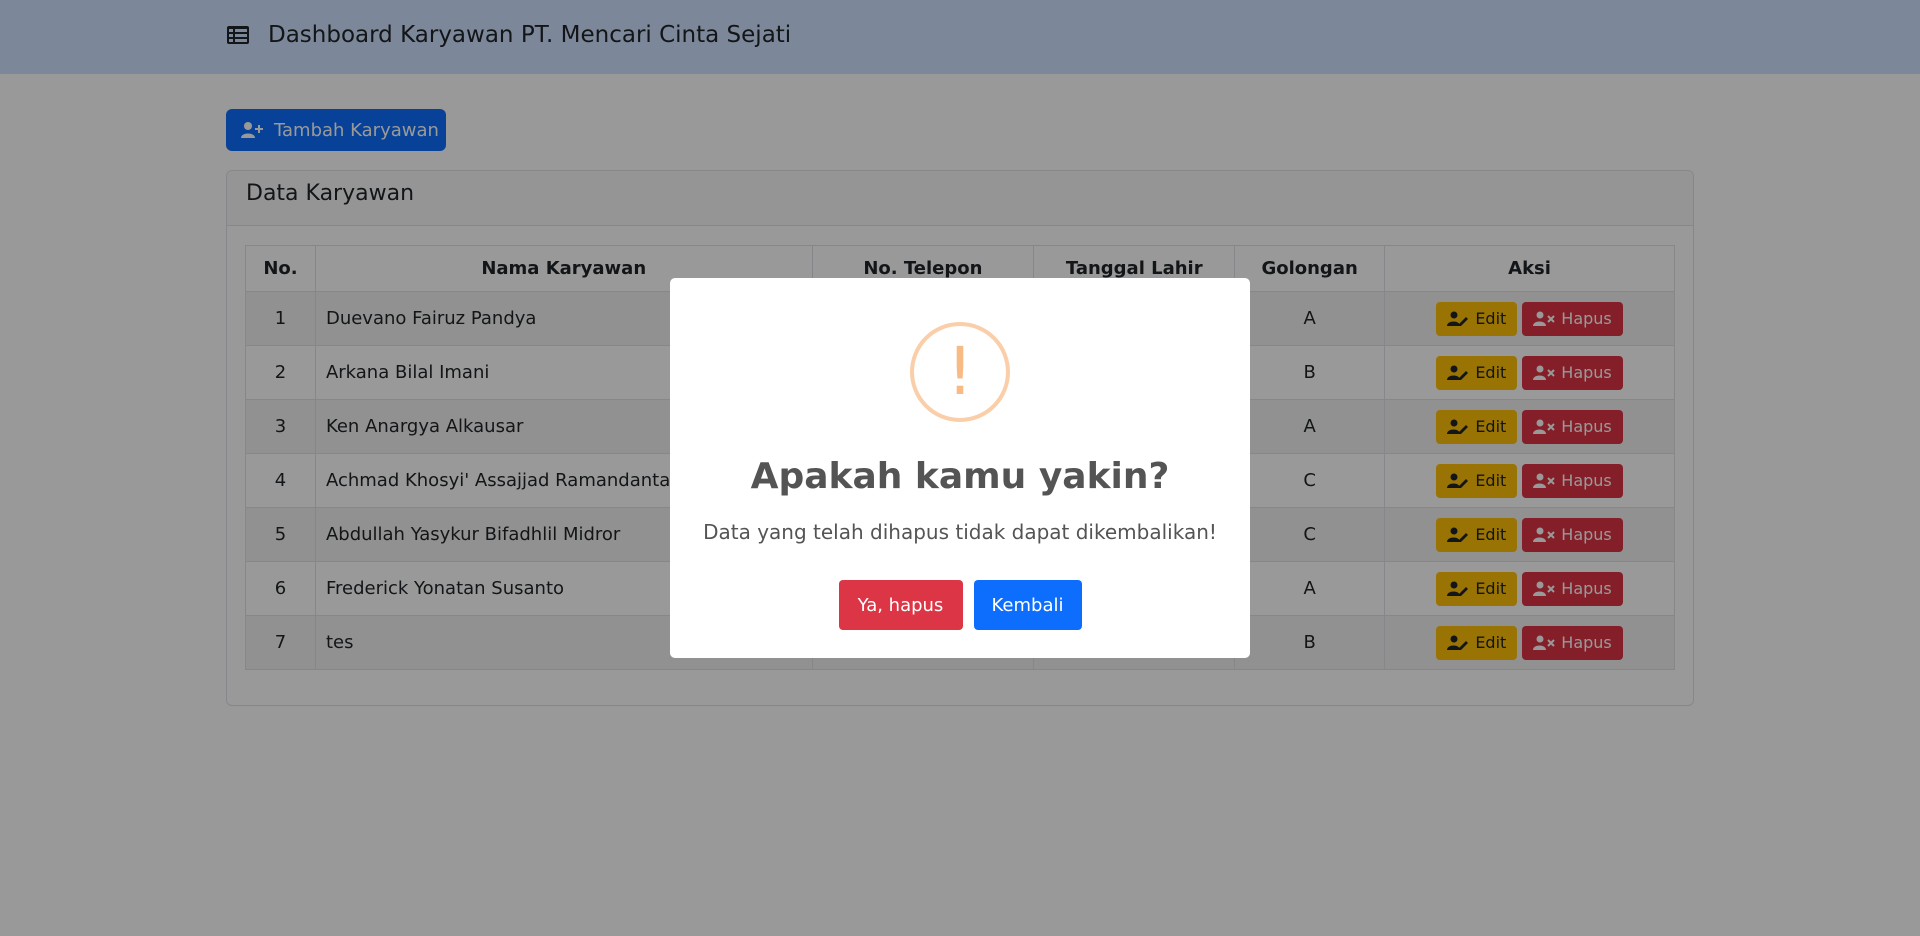  What do you see at coordinates (900, 605) in the screenshot?
I see `confirm-delete-button: Ya, hapus` at bounding box center [900, 605].